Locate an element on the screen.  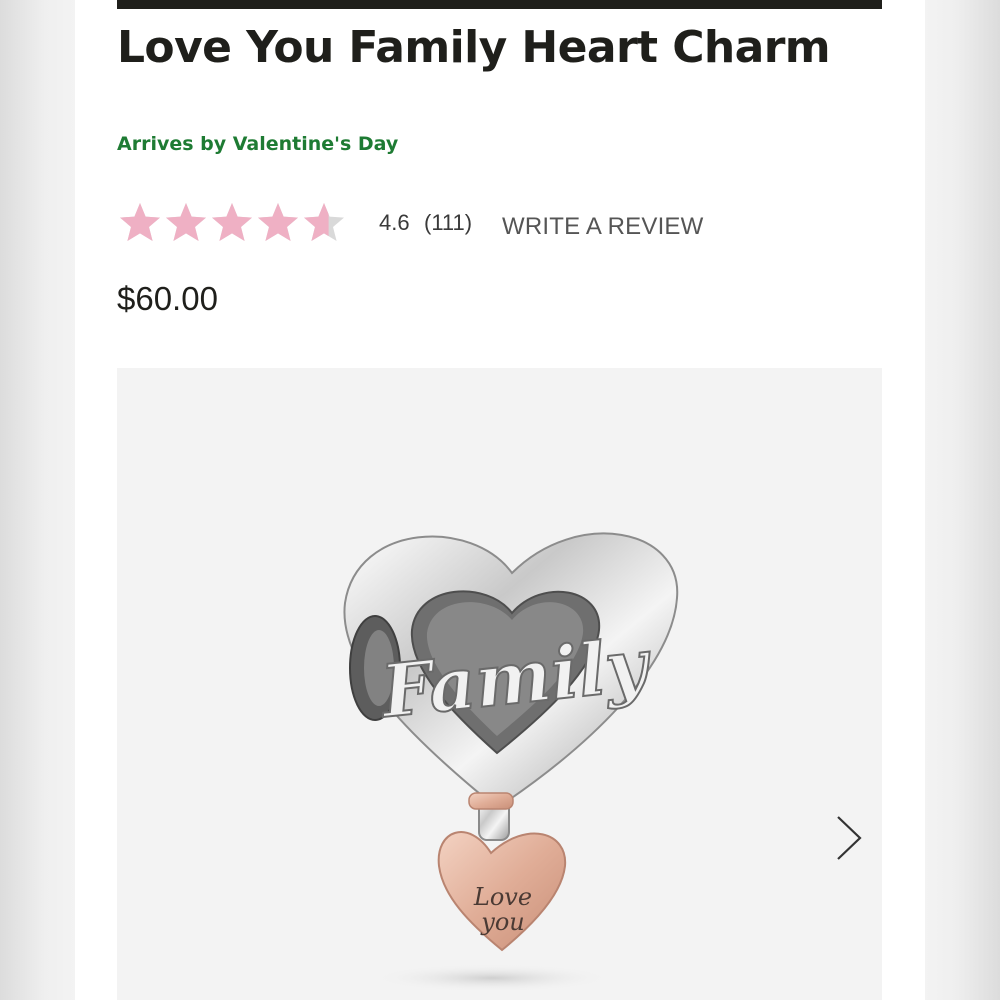
product-shadow is located at coordinates (492, 978).